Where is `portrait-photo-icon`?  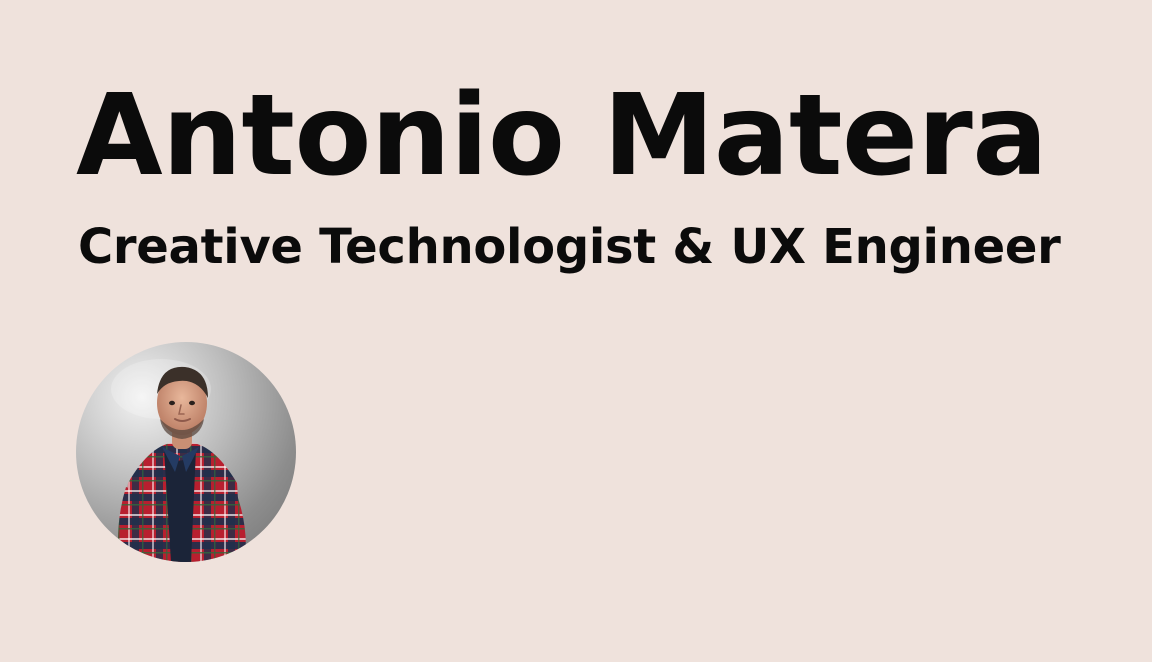 portrait-photo-icon is located at coordinates (178, 460).